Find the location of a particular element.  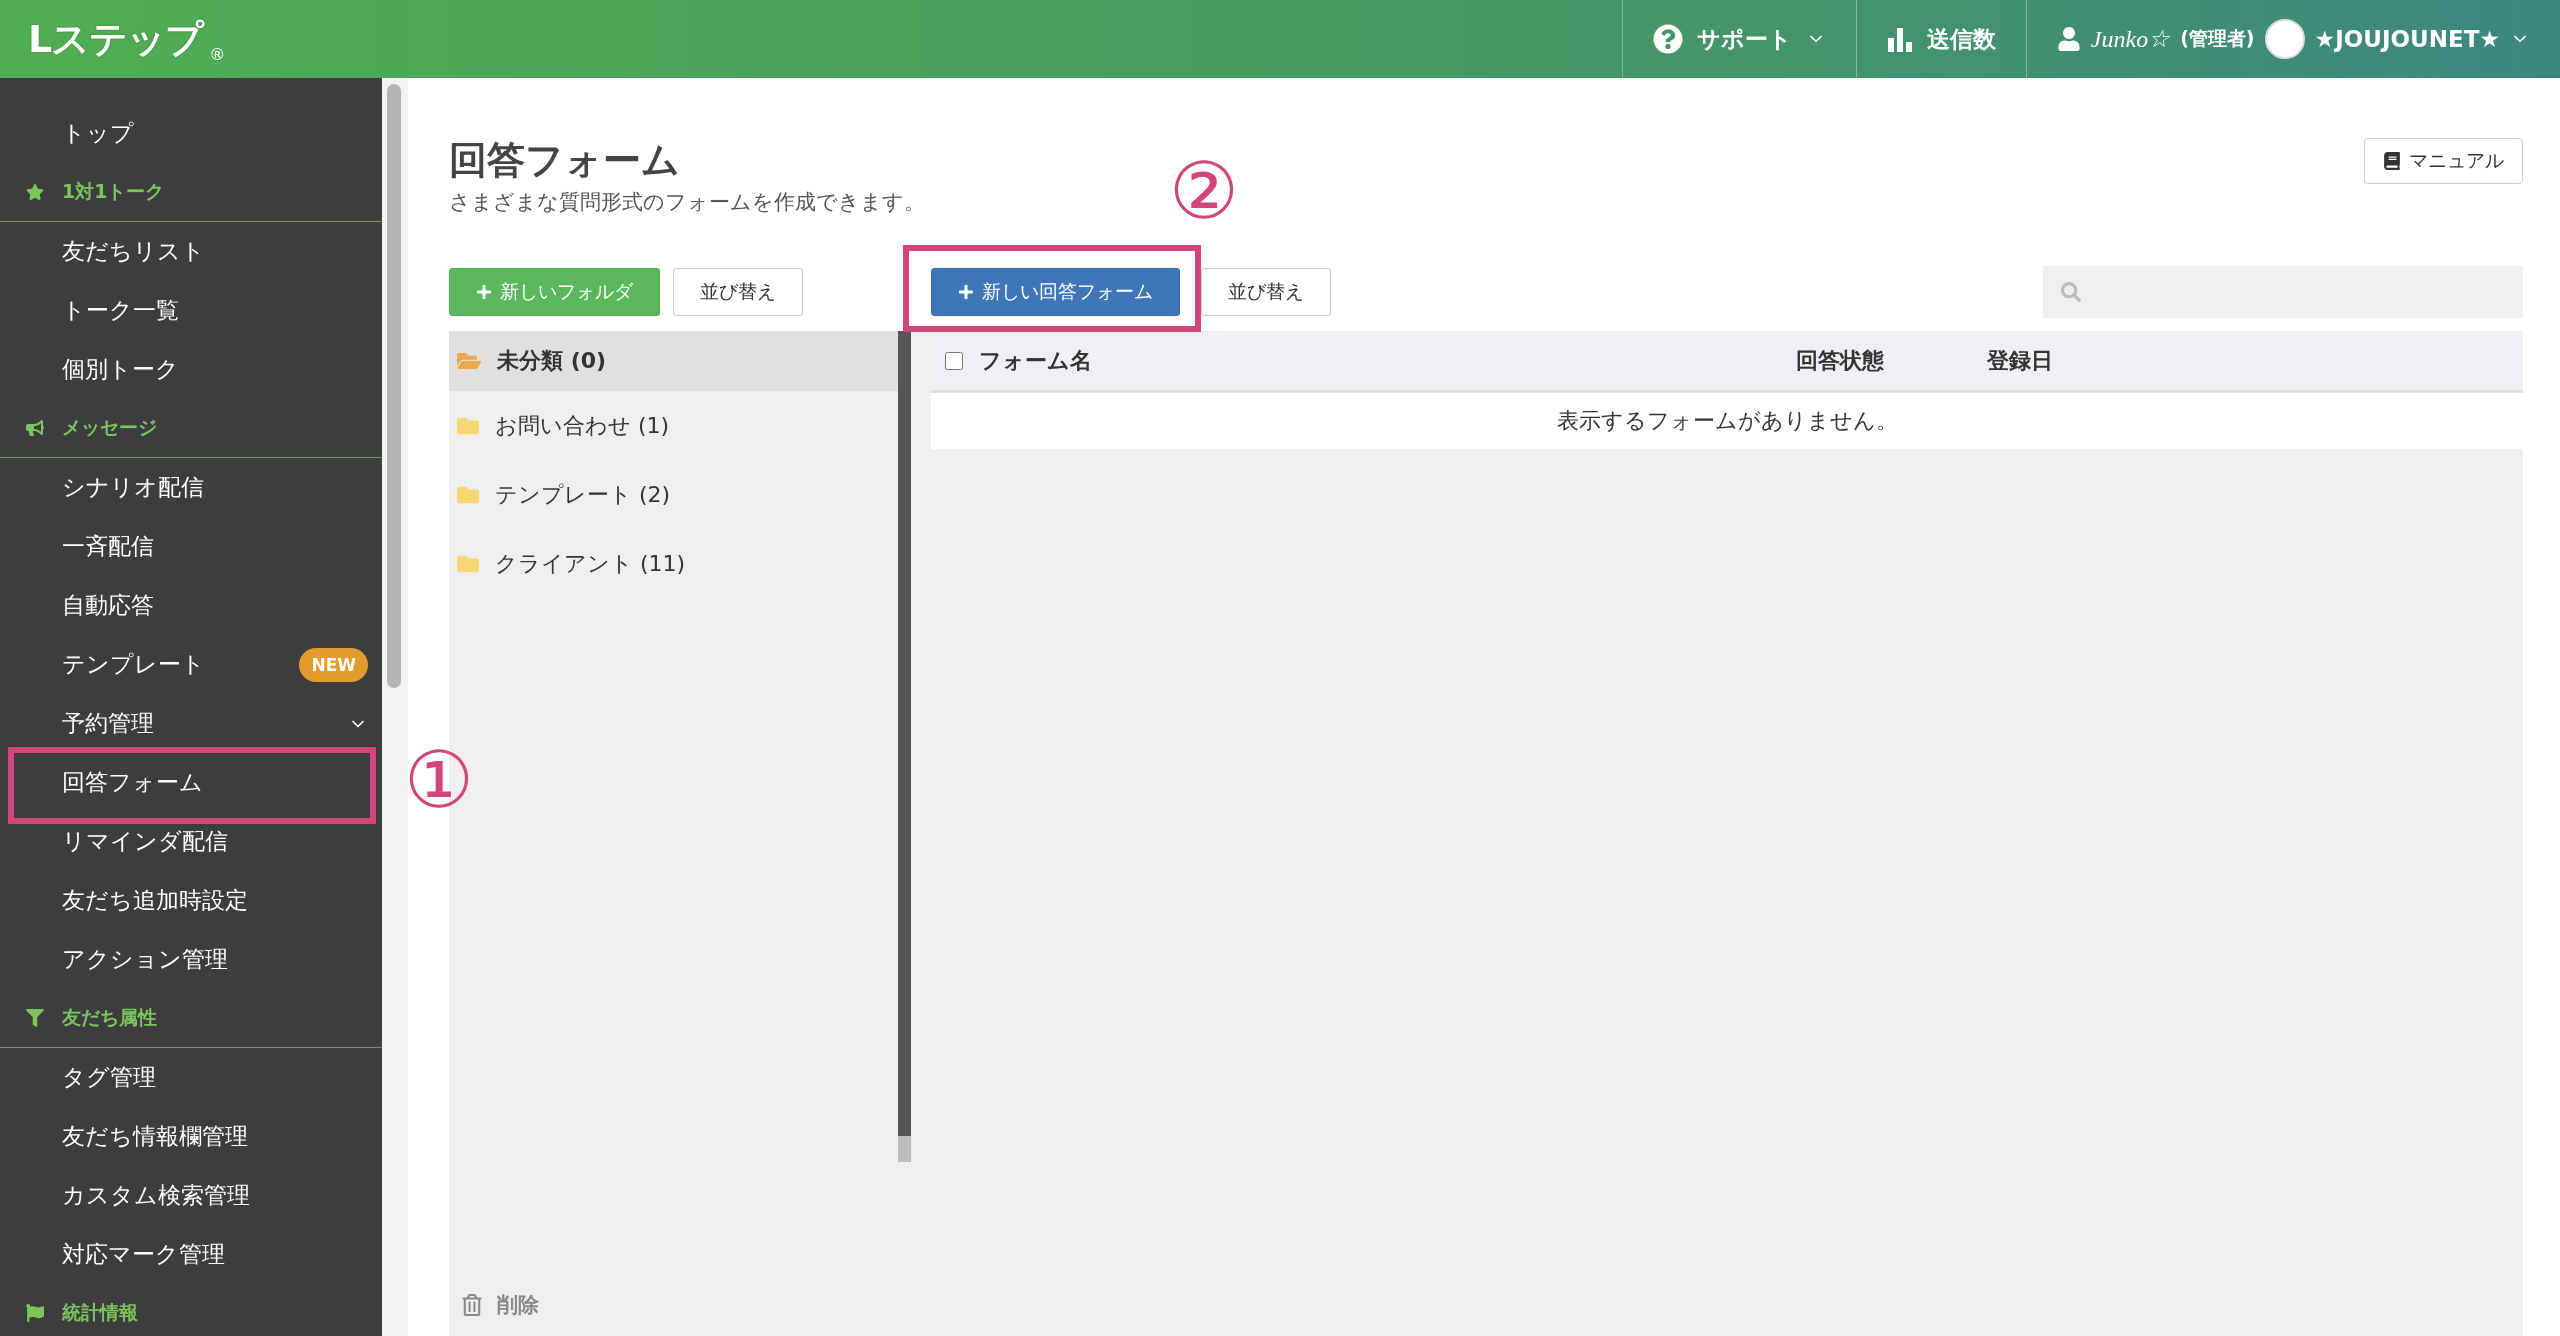

folder-item: クライアント (11) is located at coordinates (673, 563).